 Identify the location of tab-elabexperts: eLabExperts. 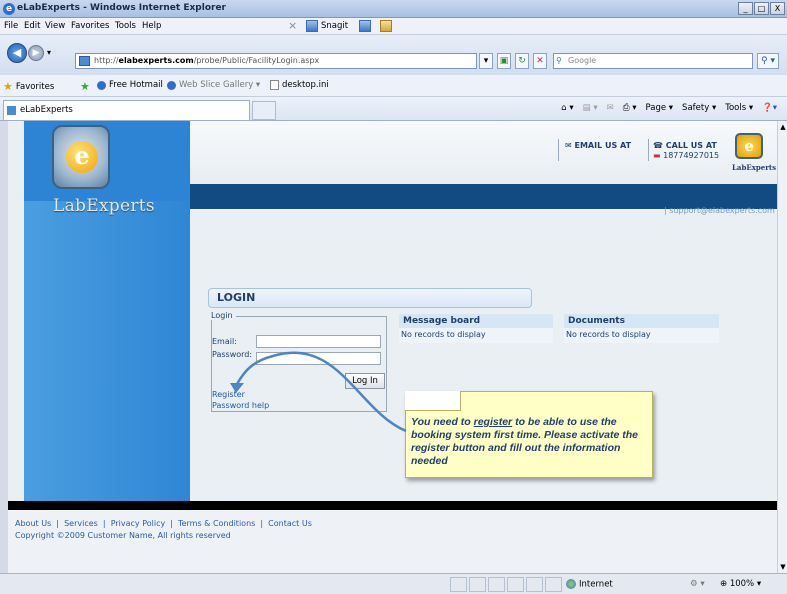
(126, 110).